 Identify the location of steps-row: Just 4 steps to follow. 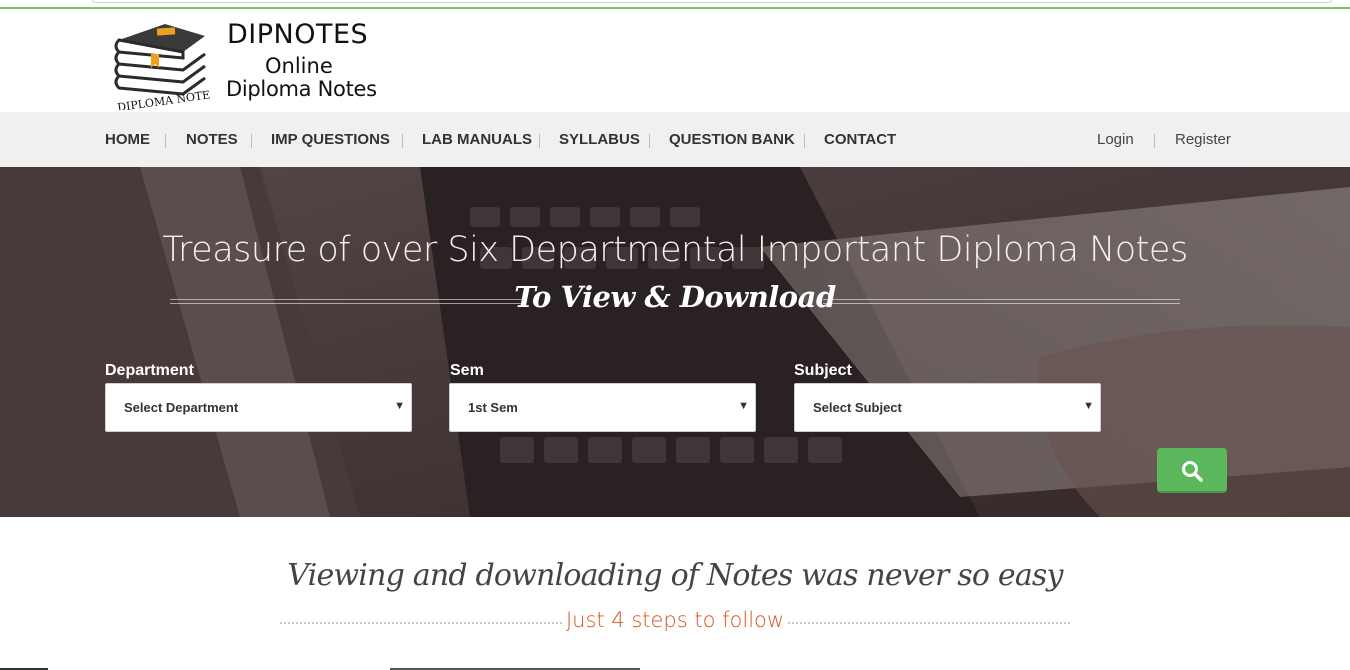
(675, 621).